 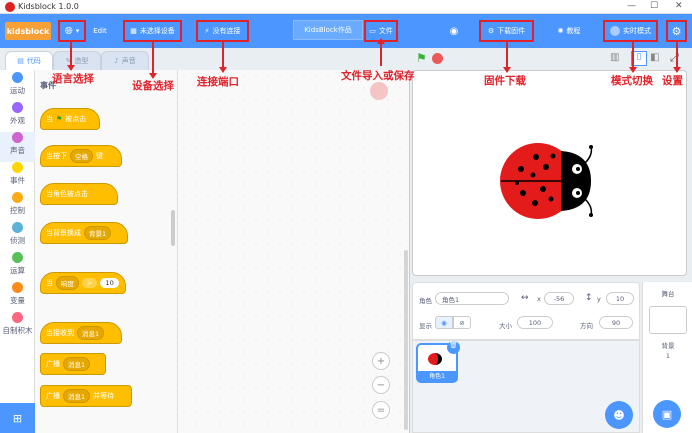 What do you see at coordinates (539, 299) in the screenshot?
I see `x-label: x` at bounding box center [539, 299].